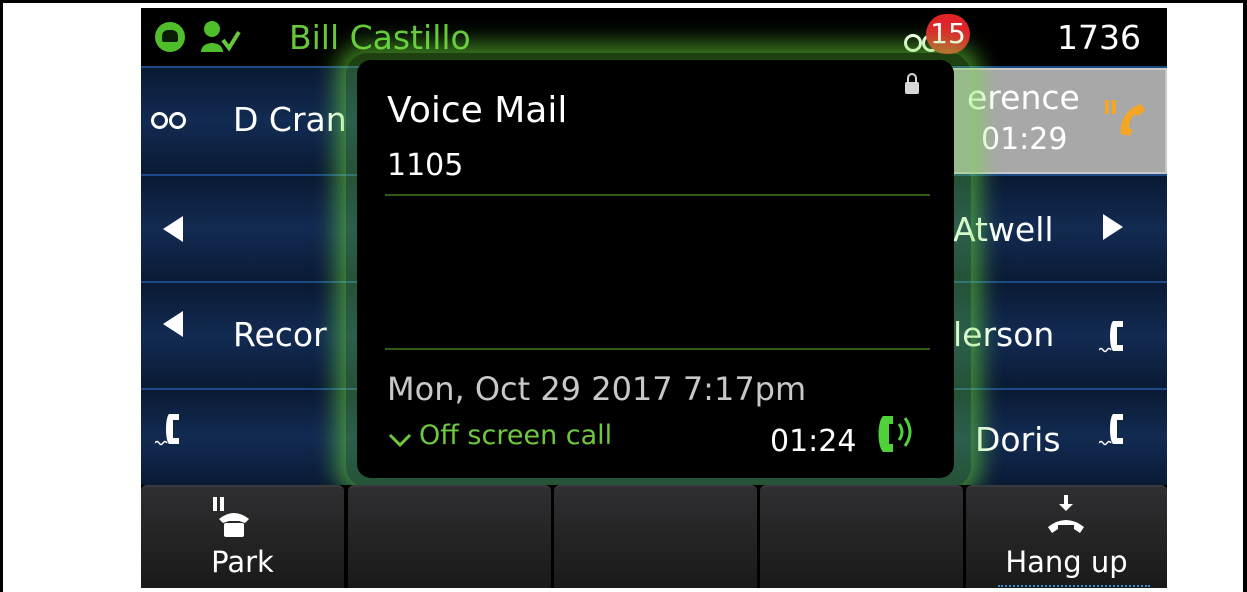 Image resolution: width=1247 pixels, height=592 pixels. What do you see at coordinates (895, 434) in the screenshot?
I see `active-call-icon` at bounding box center [895, 434].